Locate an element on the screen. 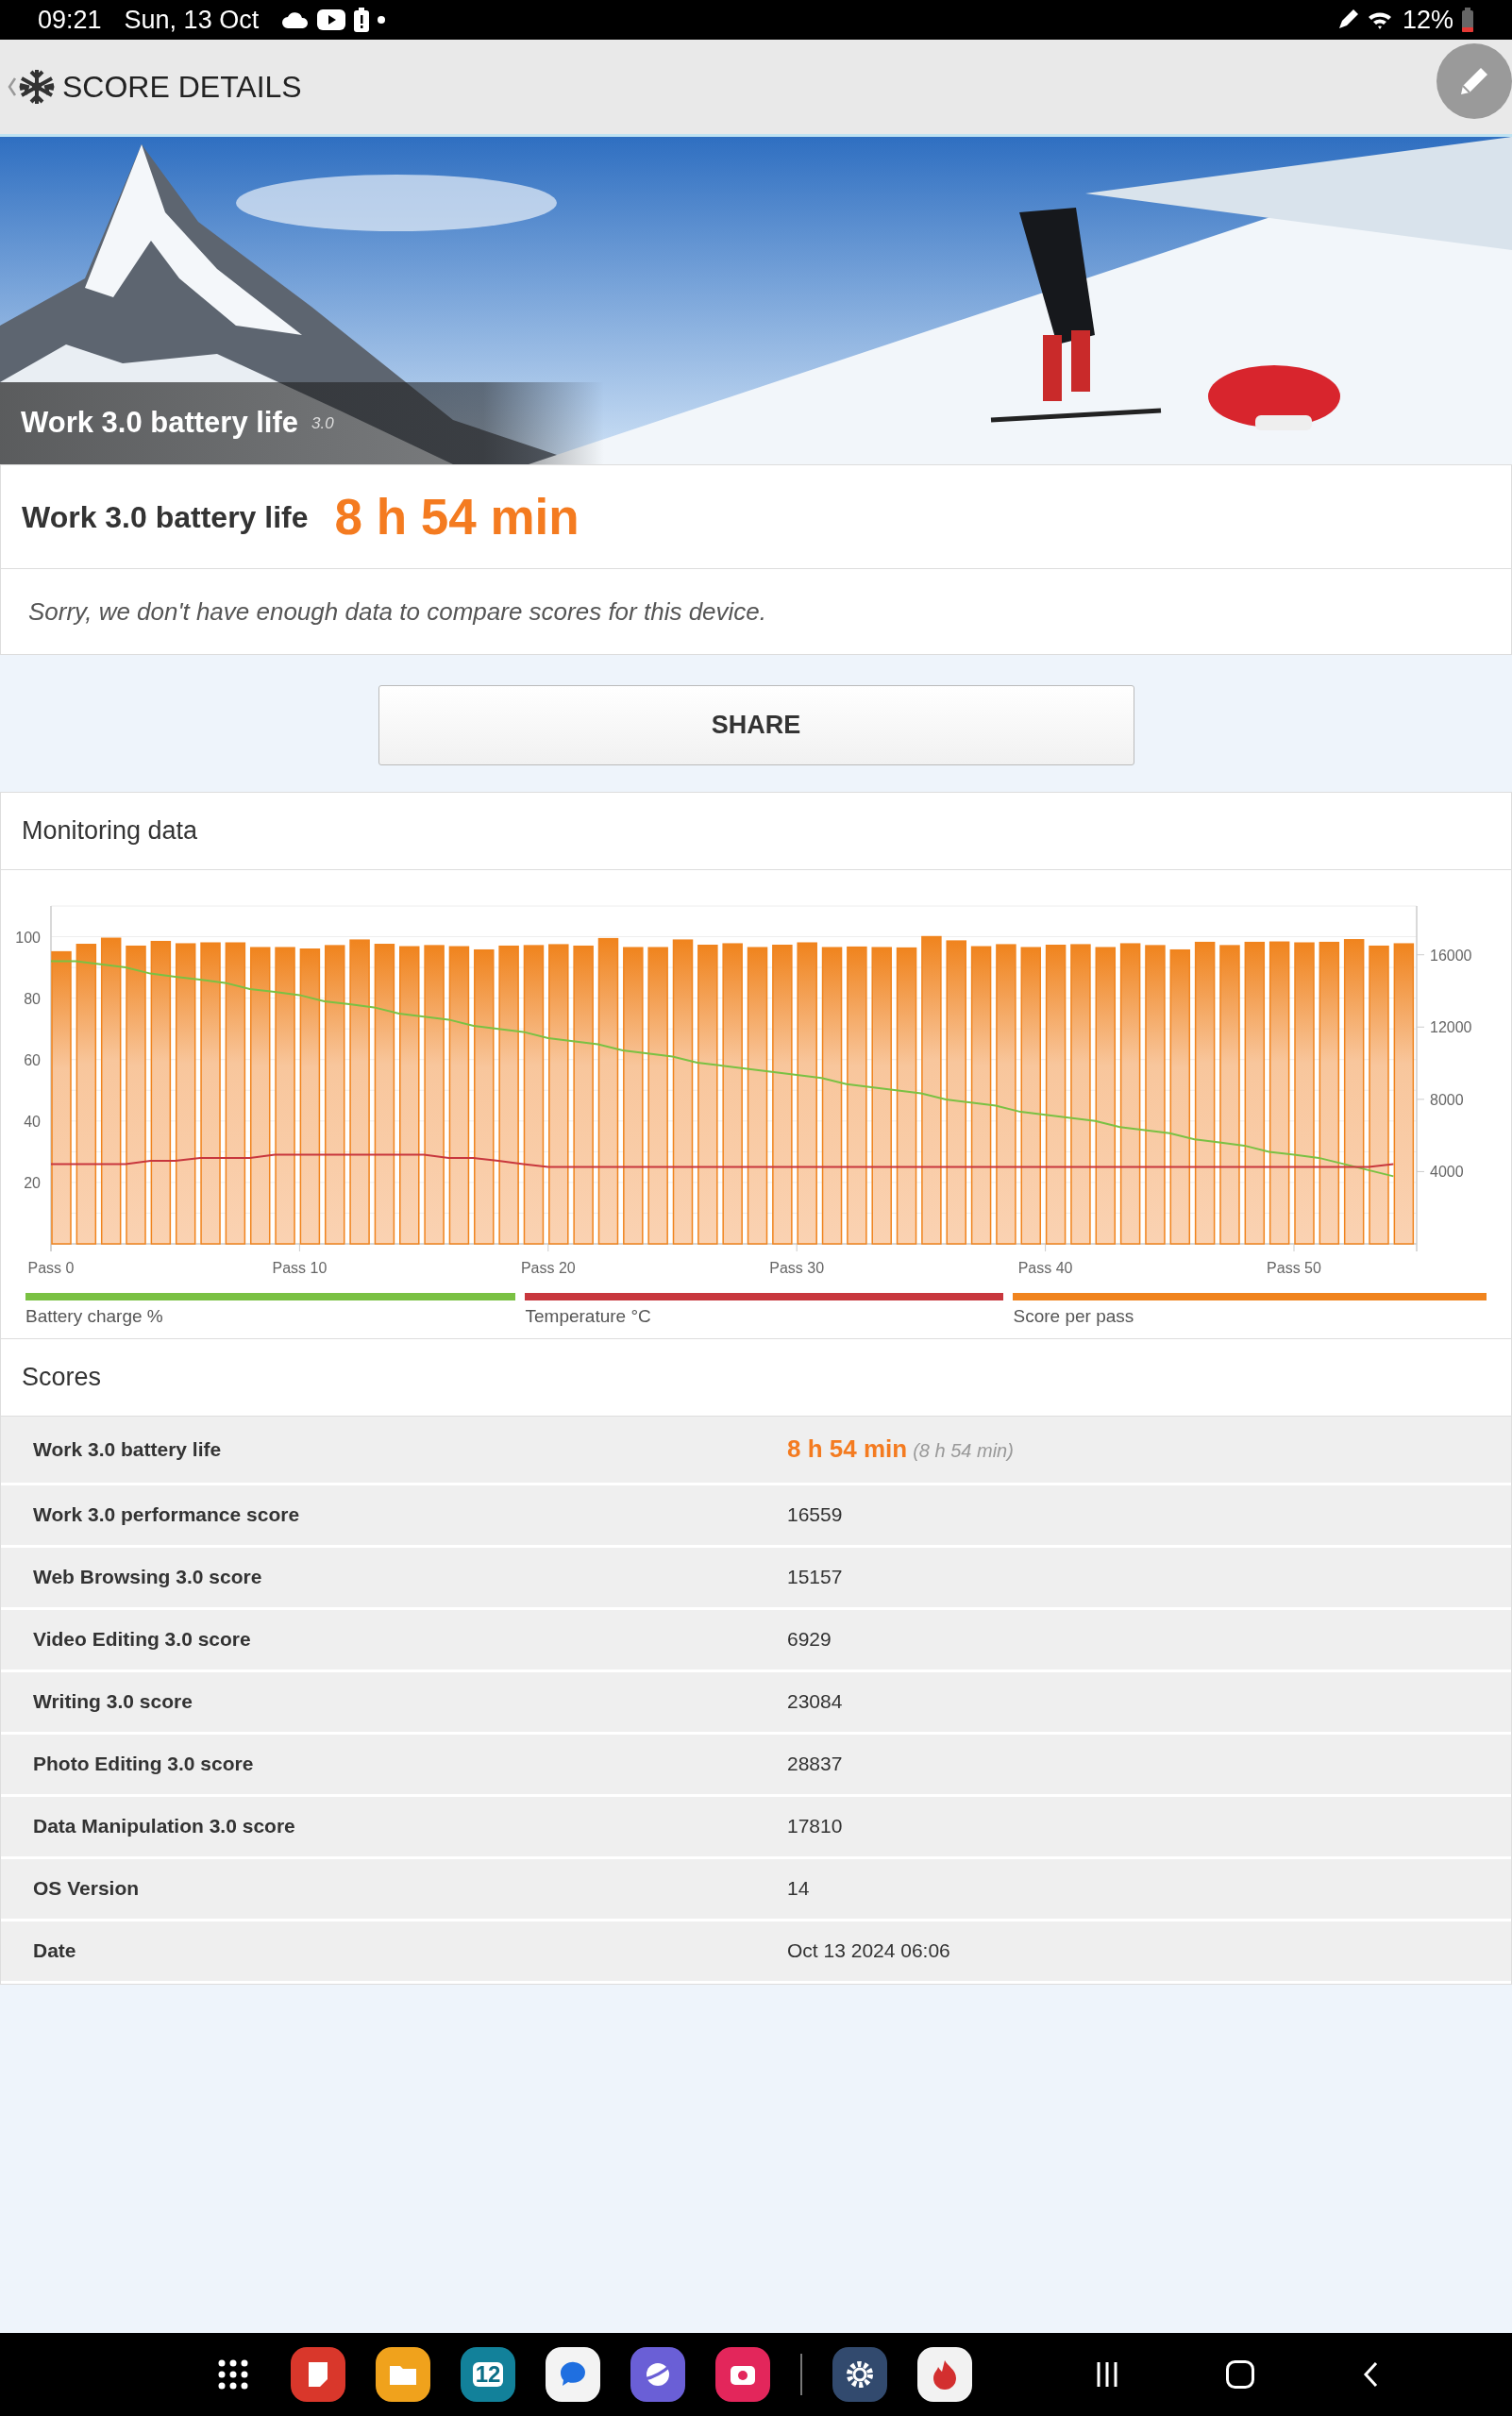 Image resolution: width=1512 pixels, height=2416 pixels. settings-app-glyph-icon is located at coordinates (860, 2375).